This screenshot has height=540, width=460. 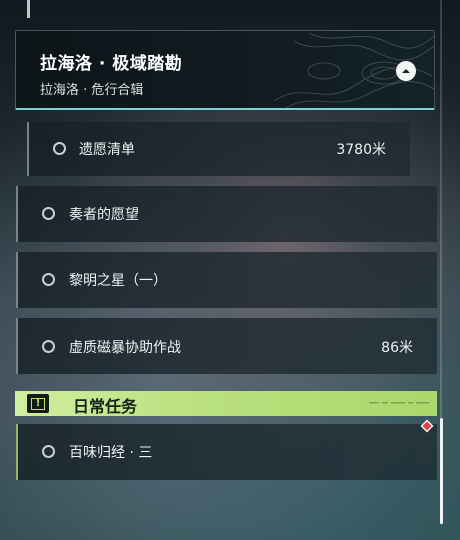 I want to click on daily-tasks-title: 日常任务, so click(x=105, y=406).